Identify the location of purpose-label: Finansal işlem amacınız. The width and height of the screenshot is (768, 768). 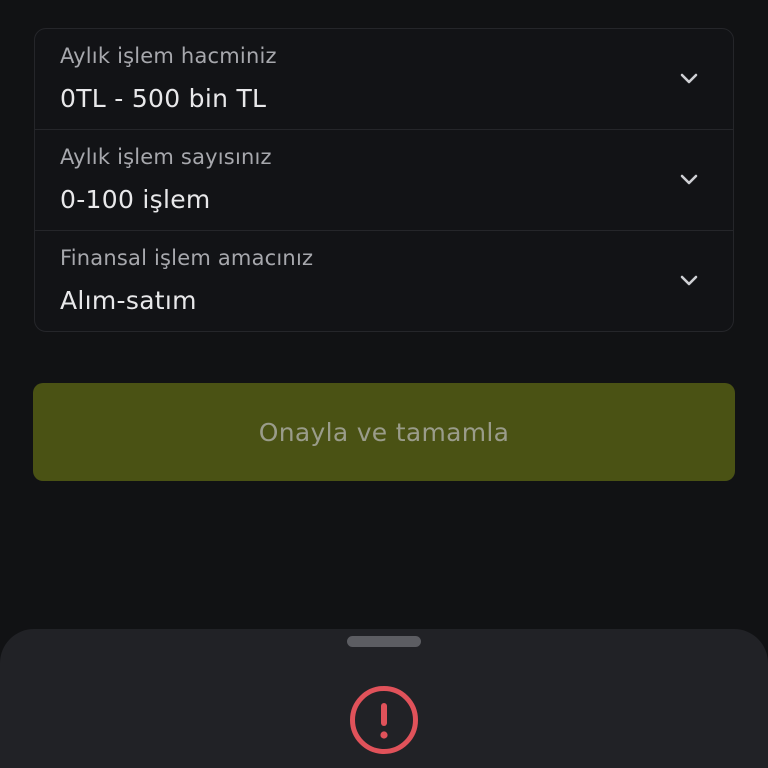
(187, 258).